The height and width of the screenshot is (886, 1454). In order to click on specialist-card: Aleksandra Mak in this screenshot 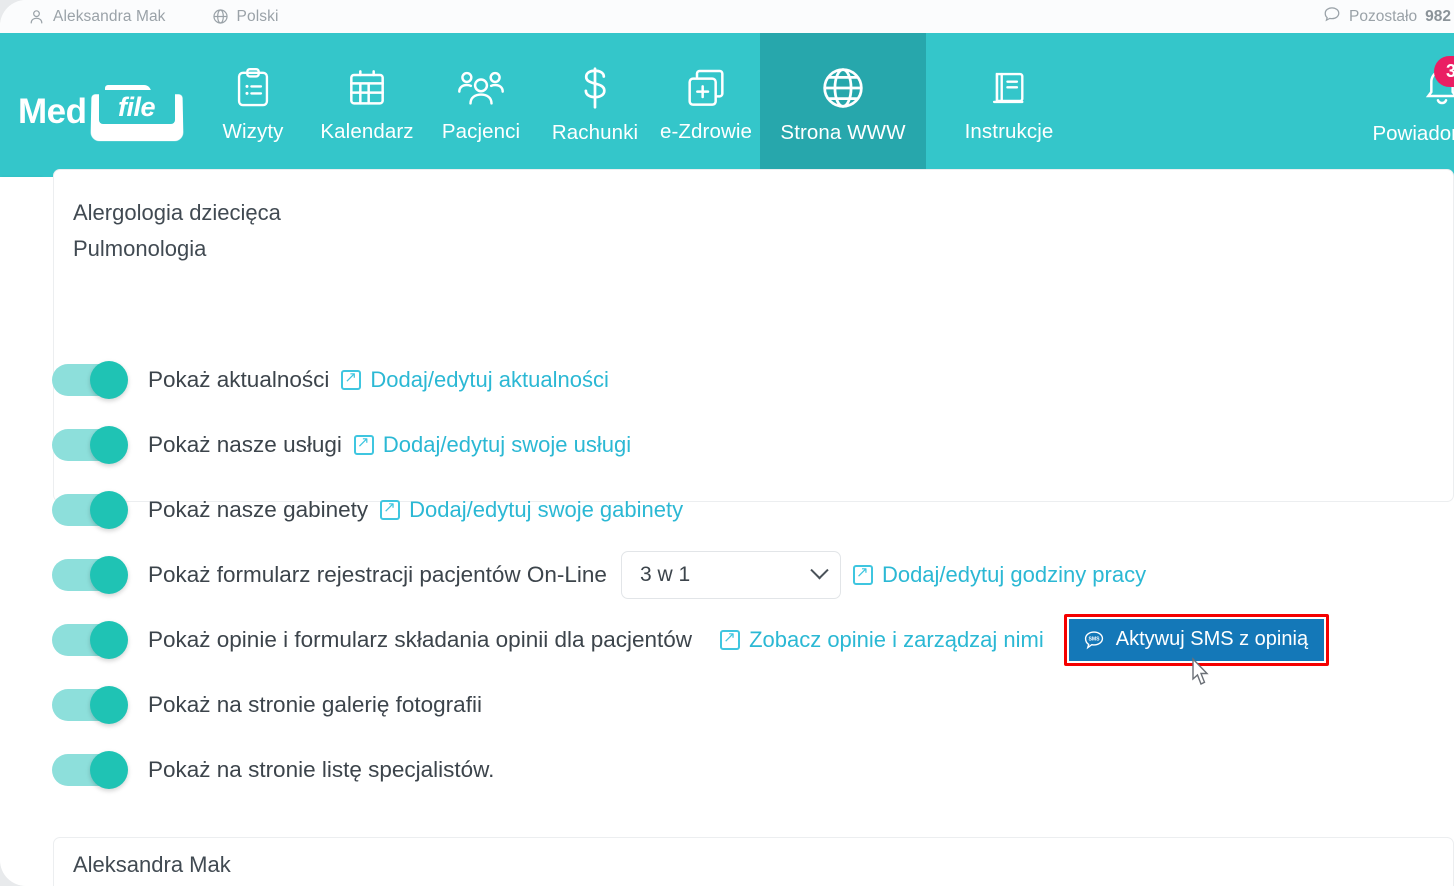, I will do `click(753, 861)`.